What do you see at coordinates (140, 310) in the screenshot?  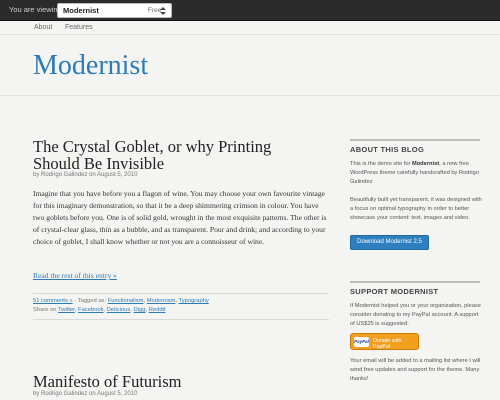 I see `share-link-digg: Digg` at bounding box center [140, 310].